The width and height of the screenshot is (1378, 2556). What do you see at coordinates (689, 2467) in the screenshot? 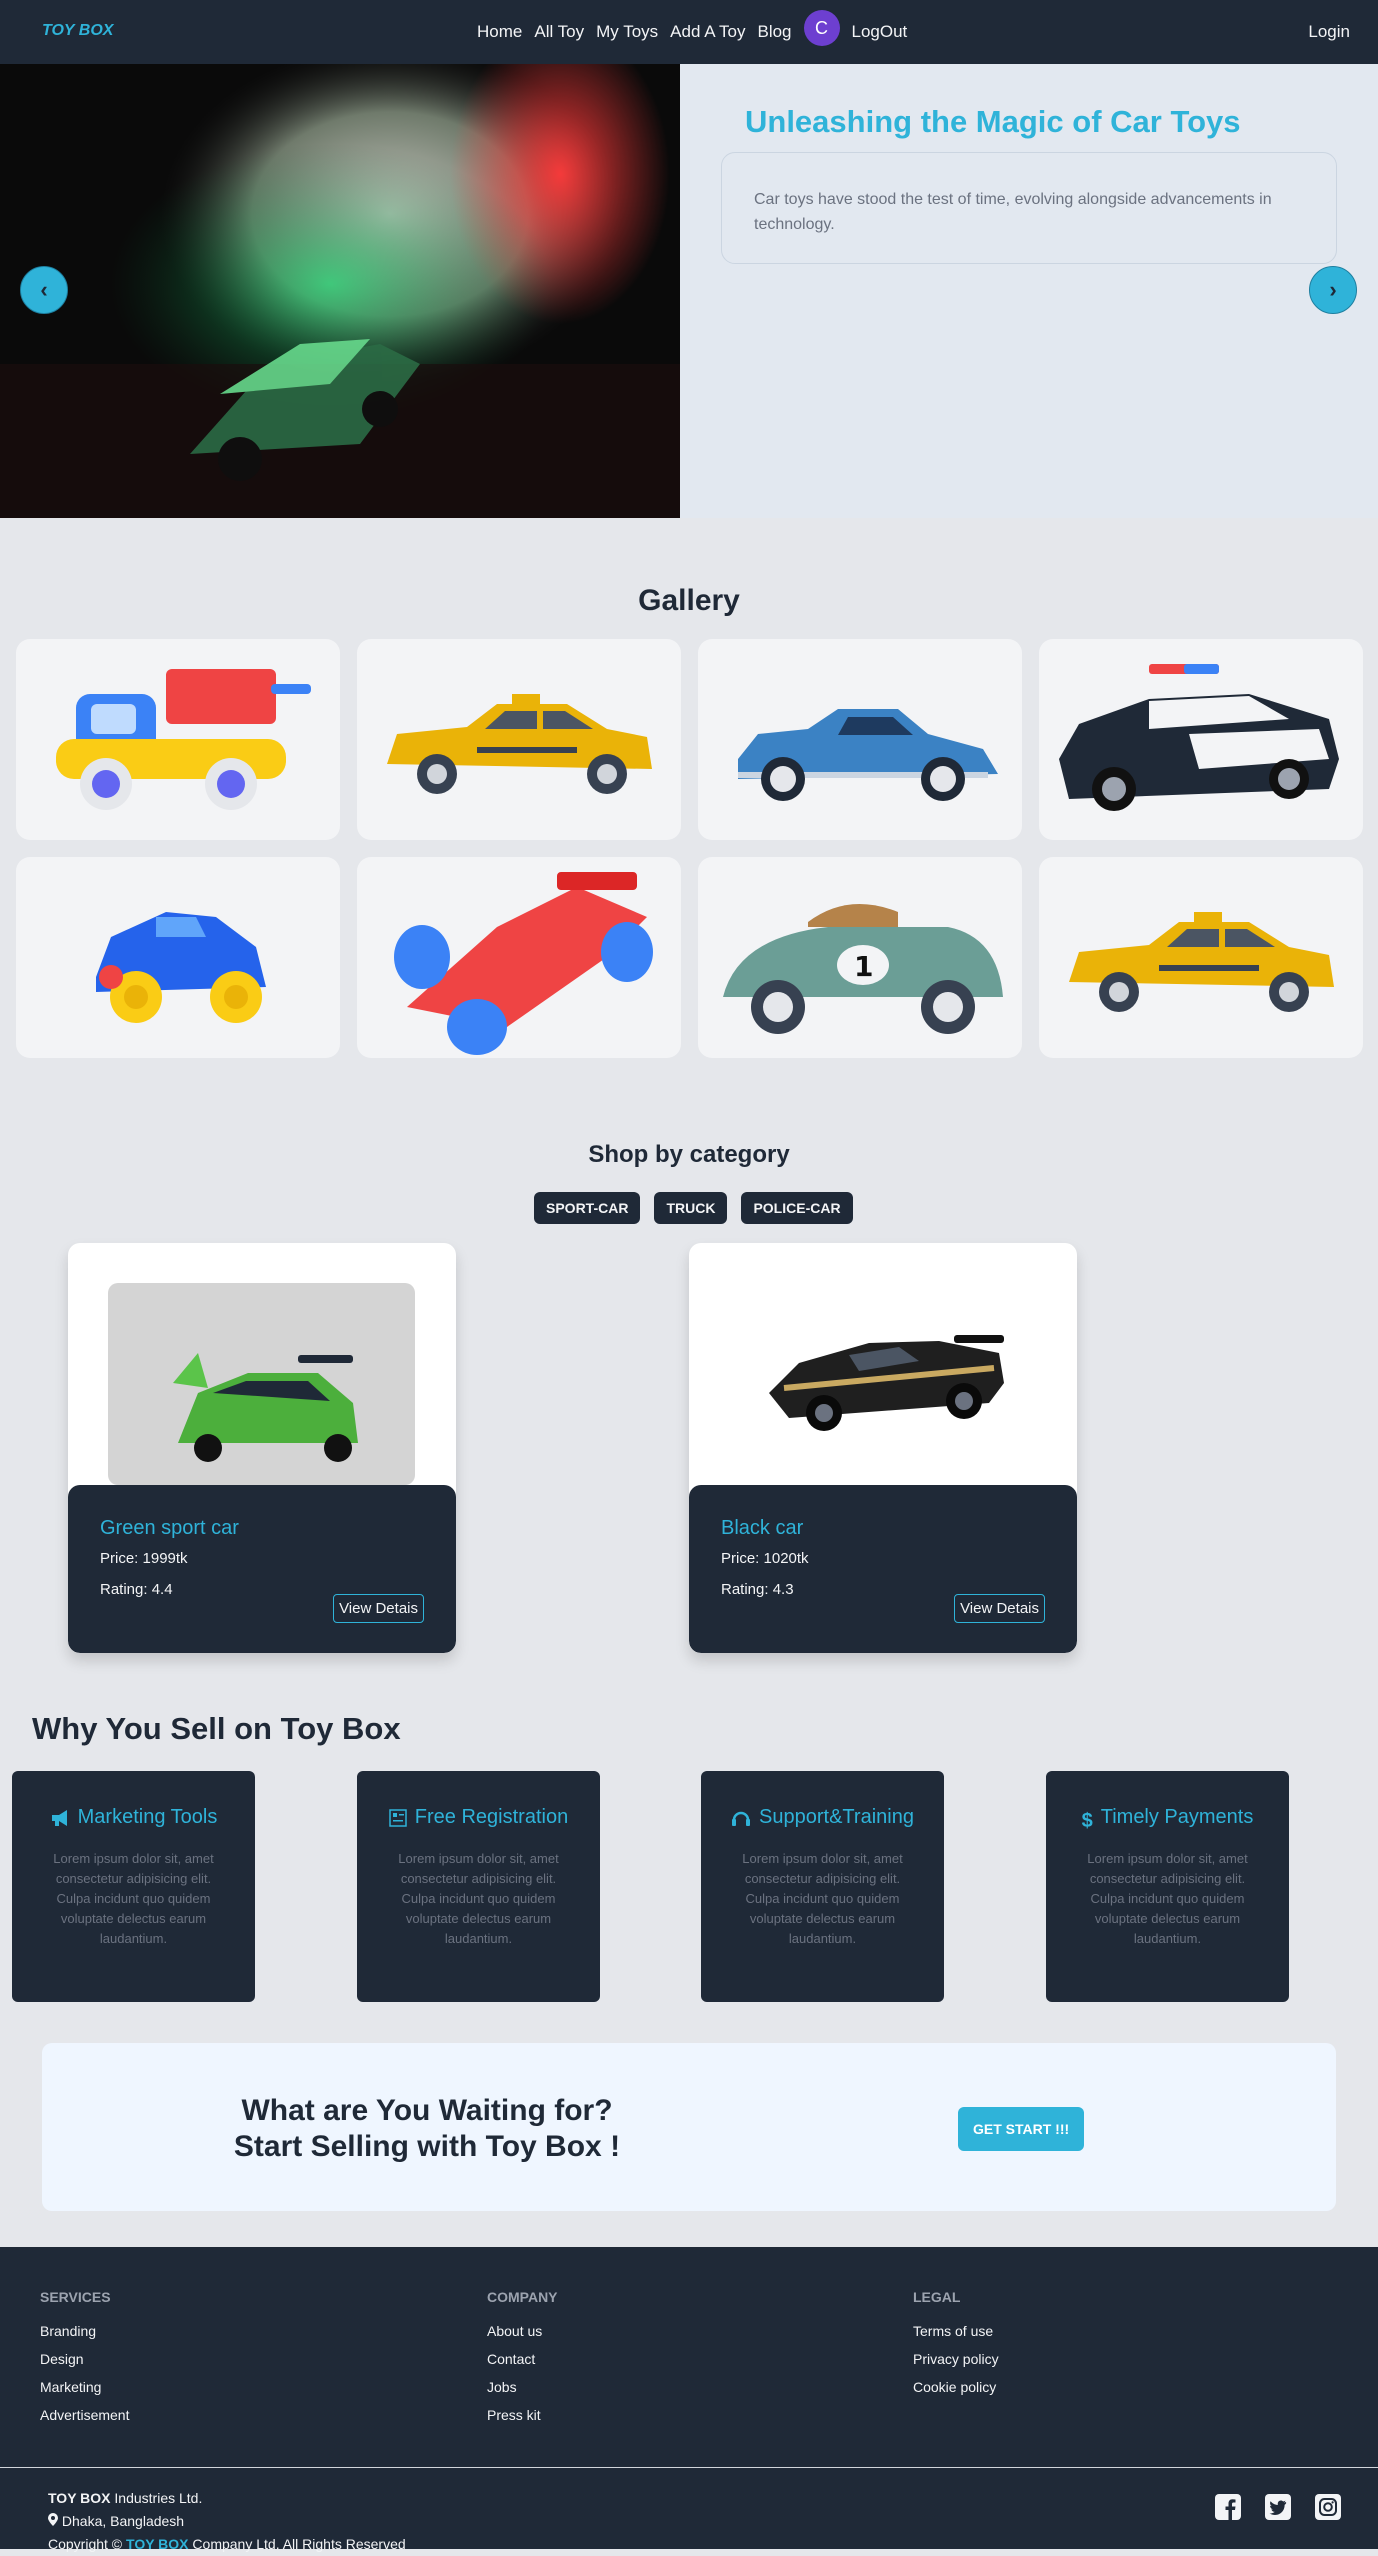
I see `footer-divider` at bounding box center [689, 2467].